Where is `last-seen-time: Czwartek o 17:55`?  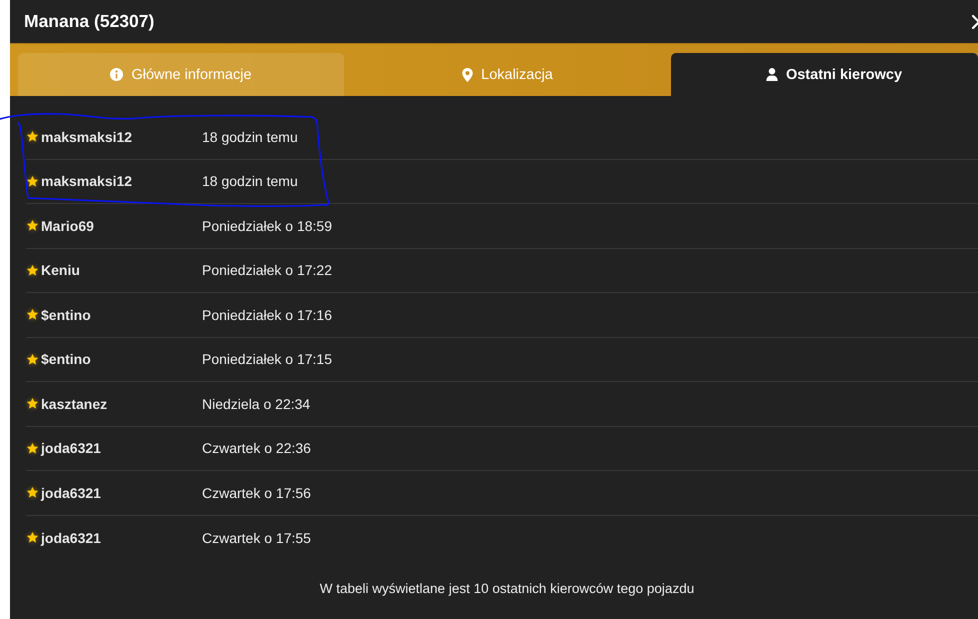 last-seen-time: Czwartek o 17:55 is located at coordinates (257, 538).